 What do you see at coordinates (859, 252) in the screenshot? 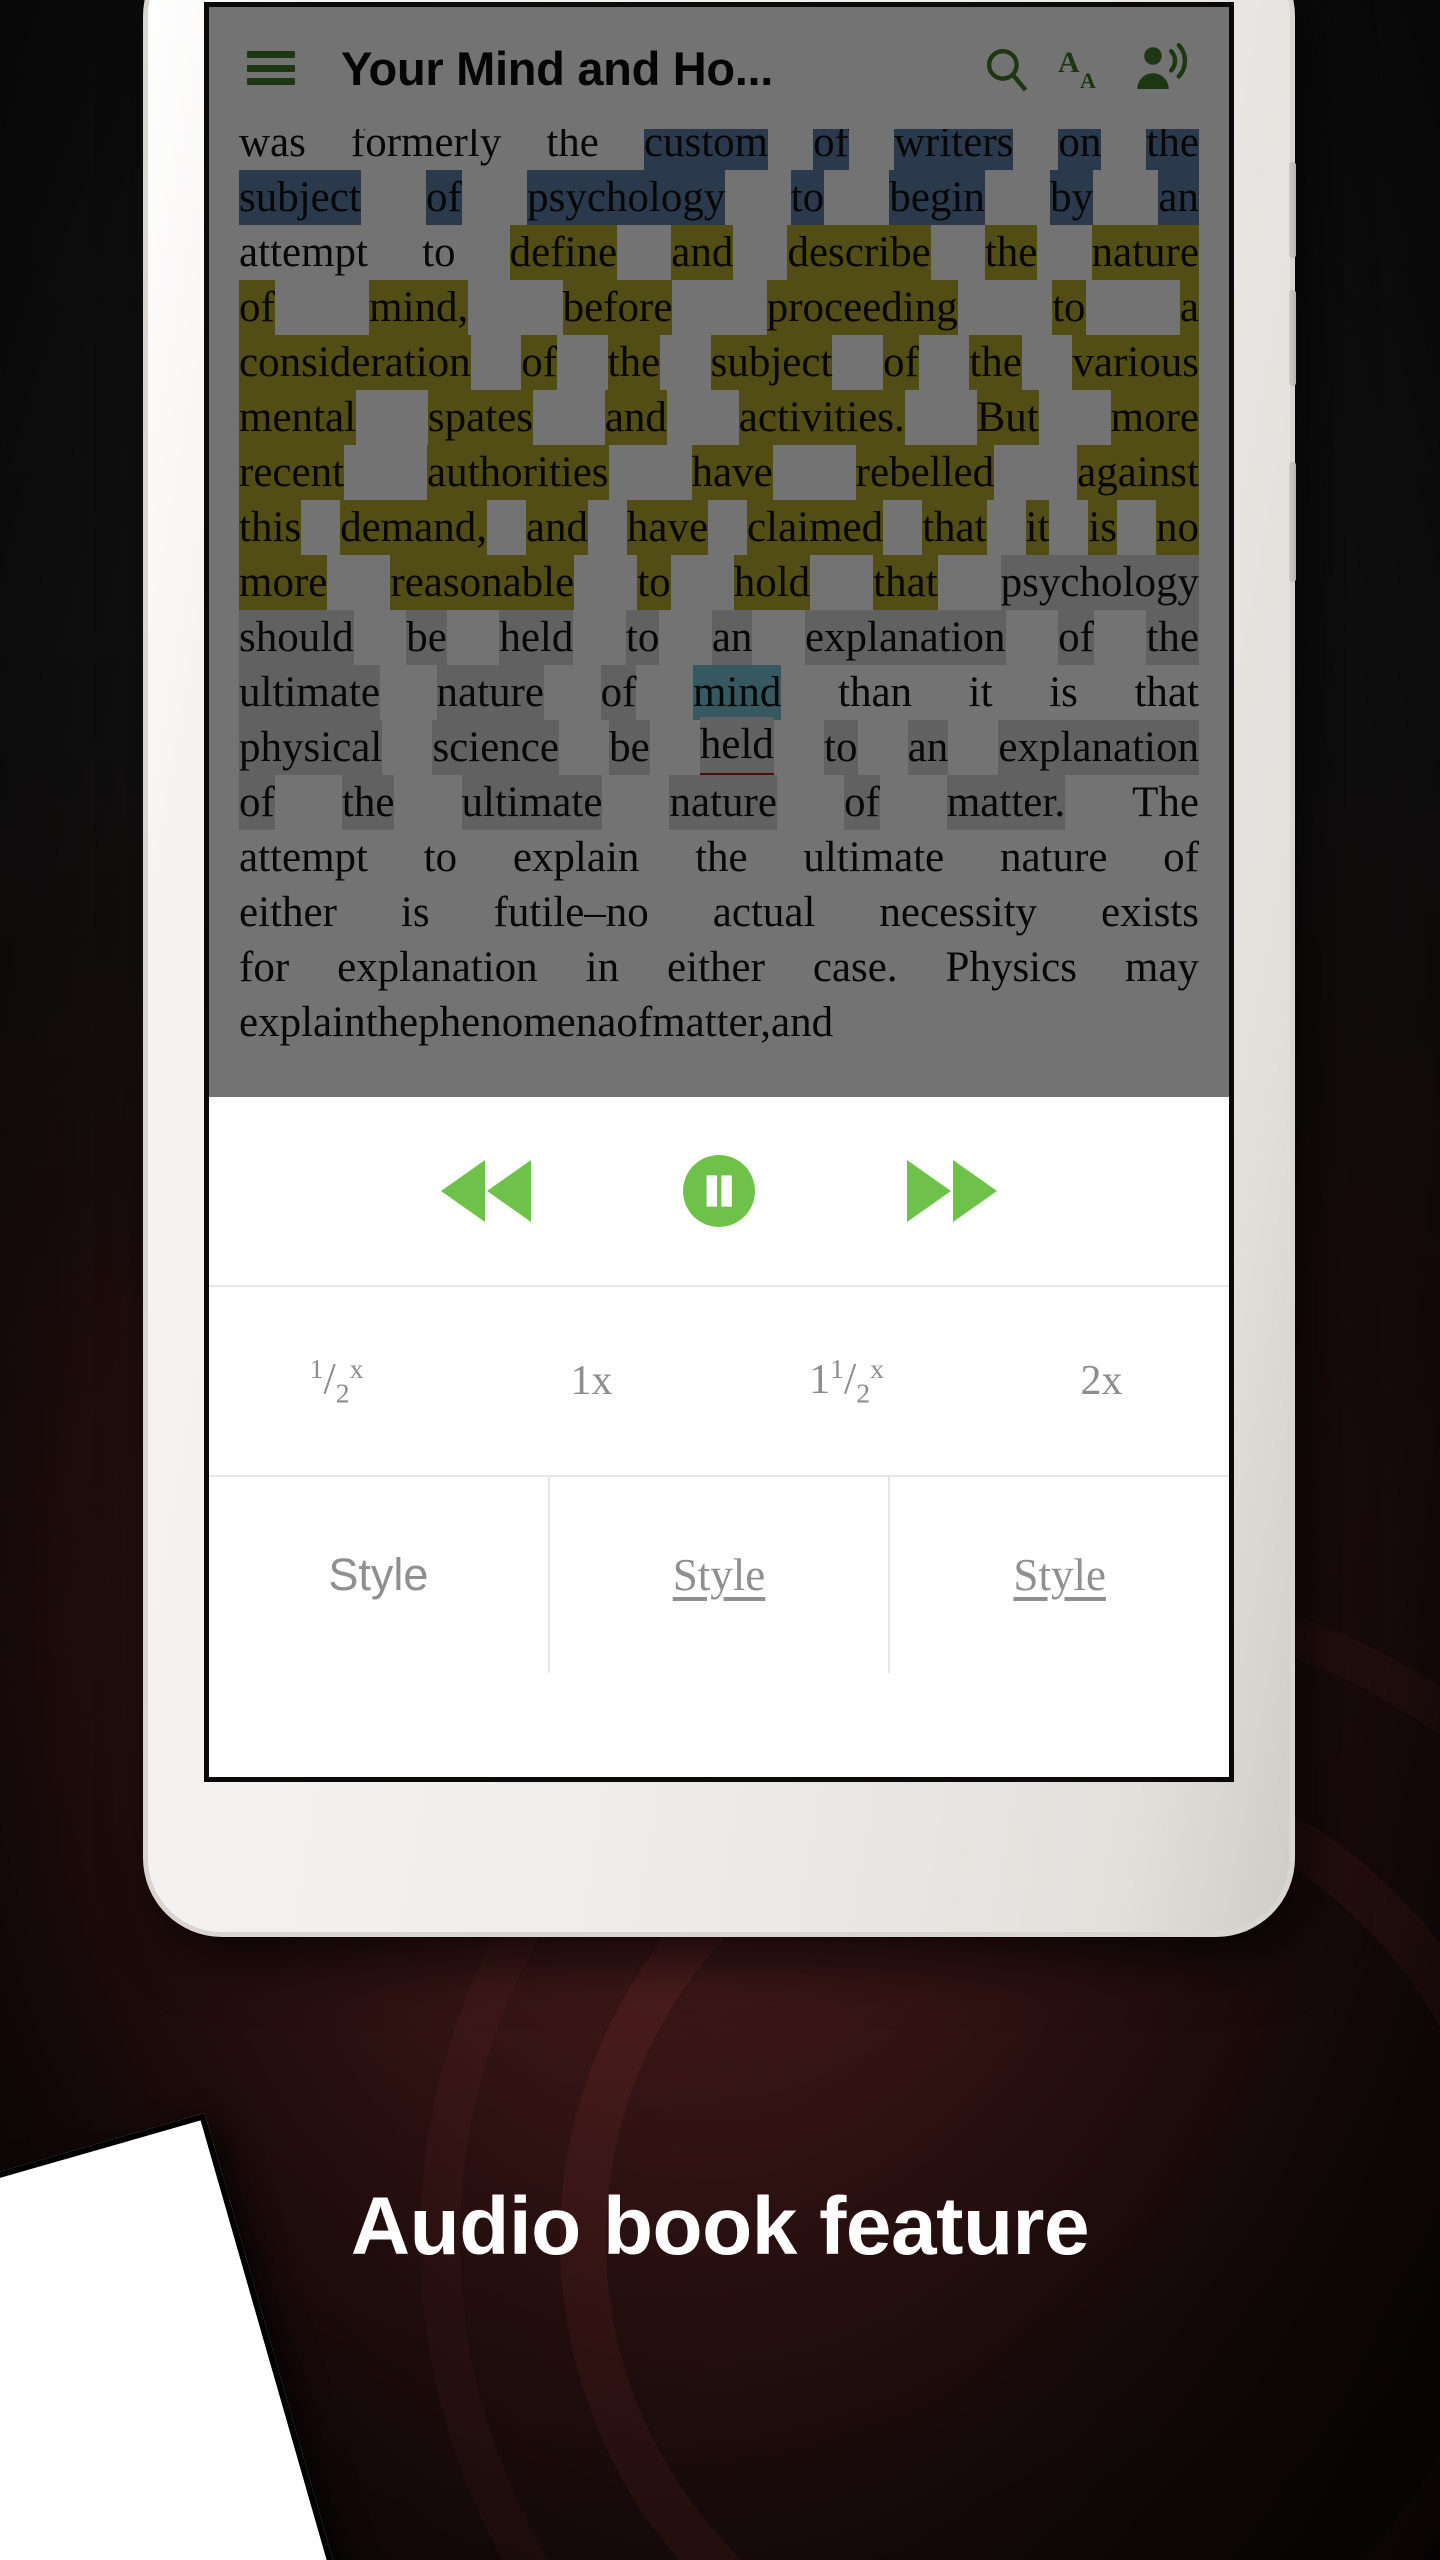
I see `book-word: describe` at bounding box center [859, 252].